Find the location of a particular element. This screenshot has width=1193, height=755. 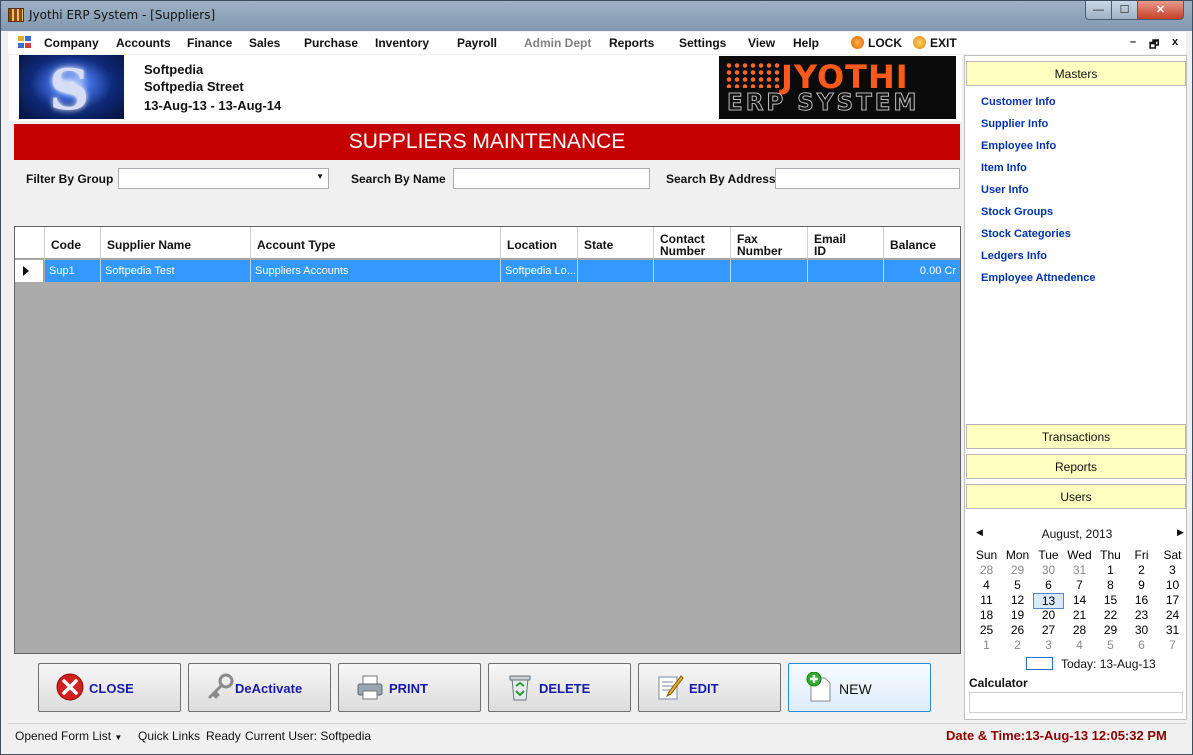

calendar-day: 10 is located at coordinates (1172, 585).